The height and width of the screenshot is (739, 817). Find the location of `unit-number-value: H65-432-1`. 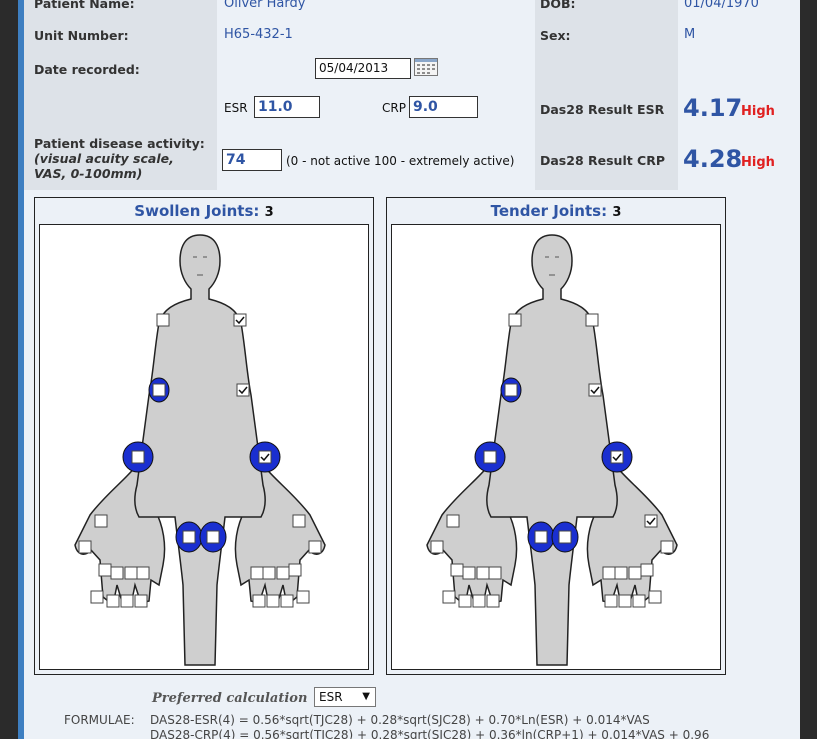

unit-number-value: H65-432-1 is located at coordinates (258, 34).